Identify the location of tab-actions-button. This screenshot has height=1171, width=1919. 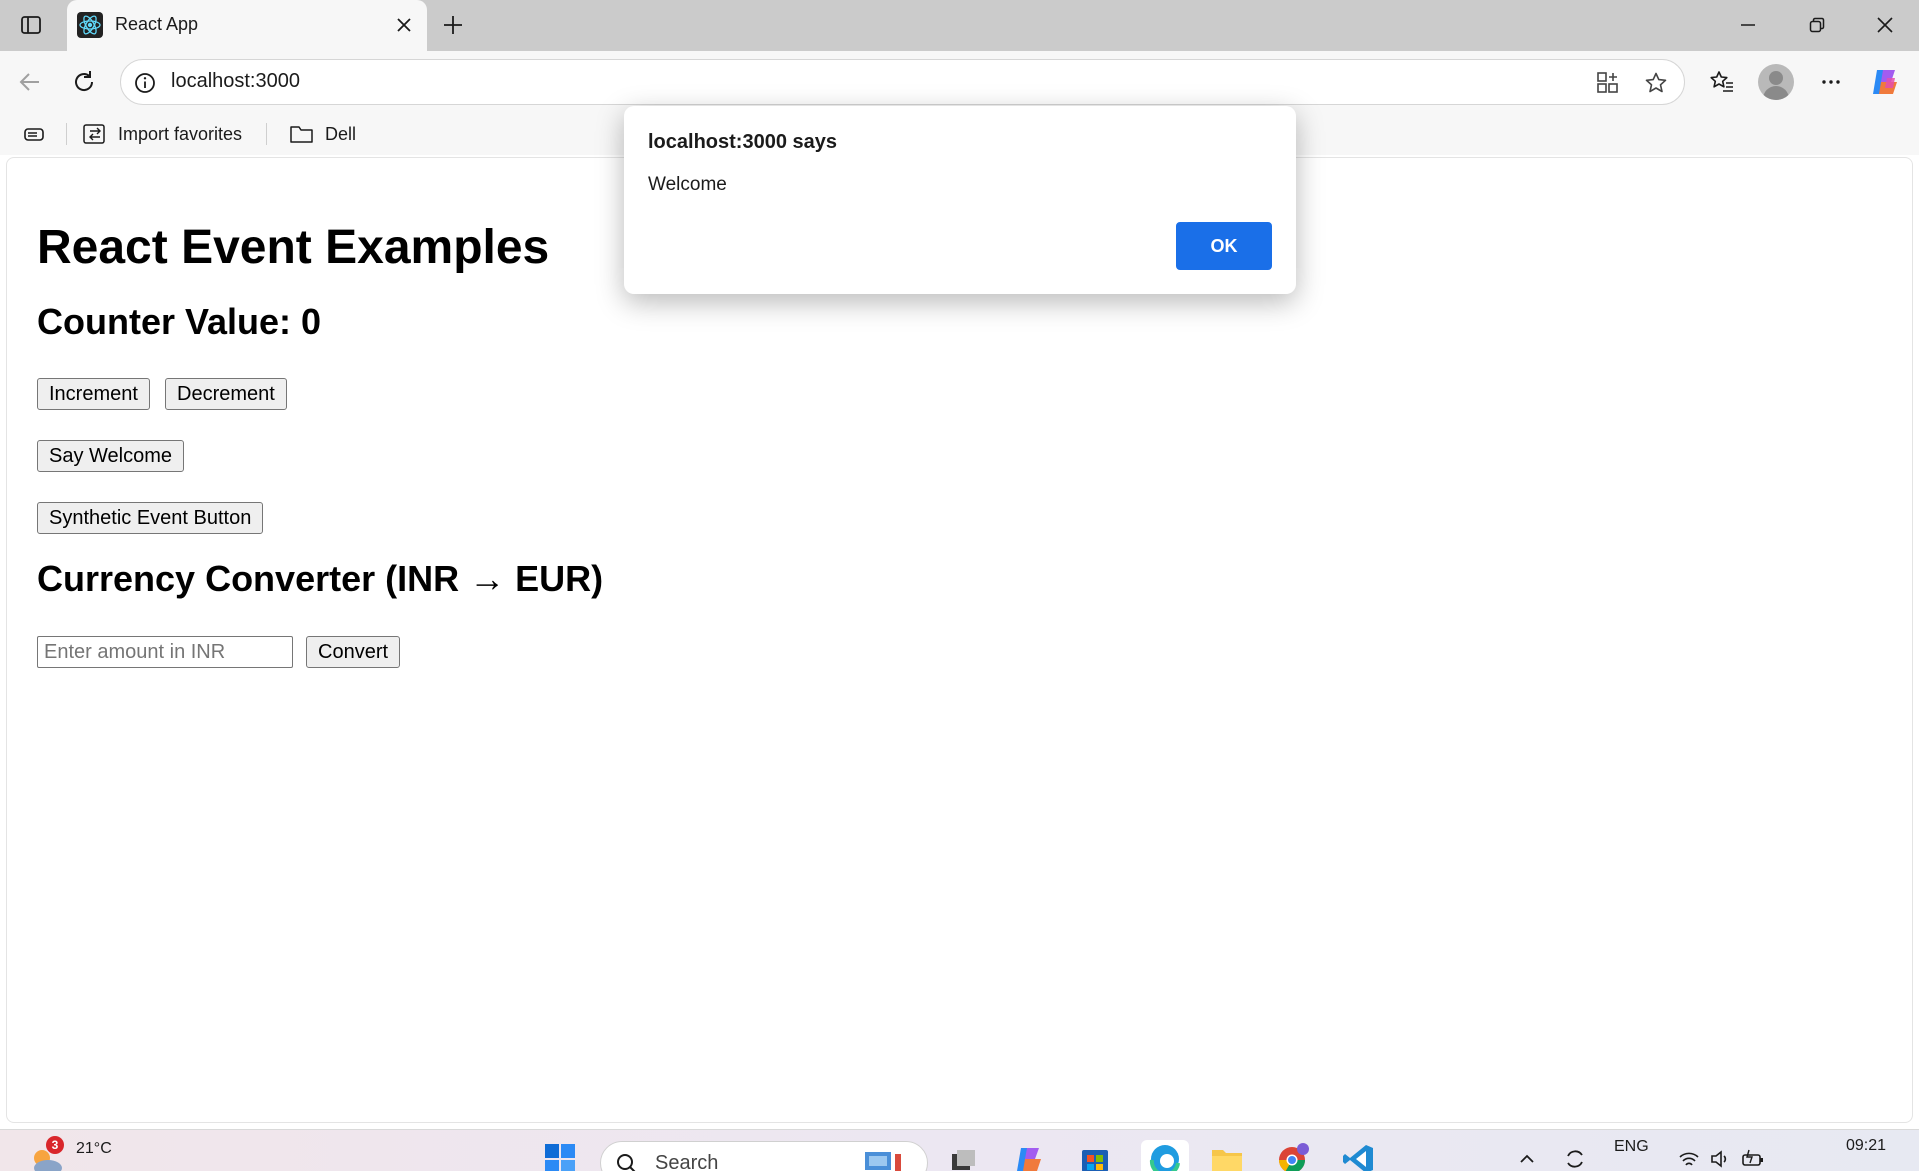
(31, 25).